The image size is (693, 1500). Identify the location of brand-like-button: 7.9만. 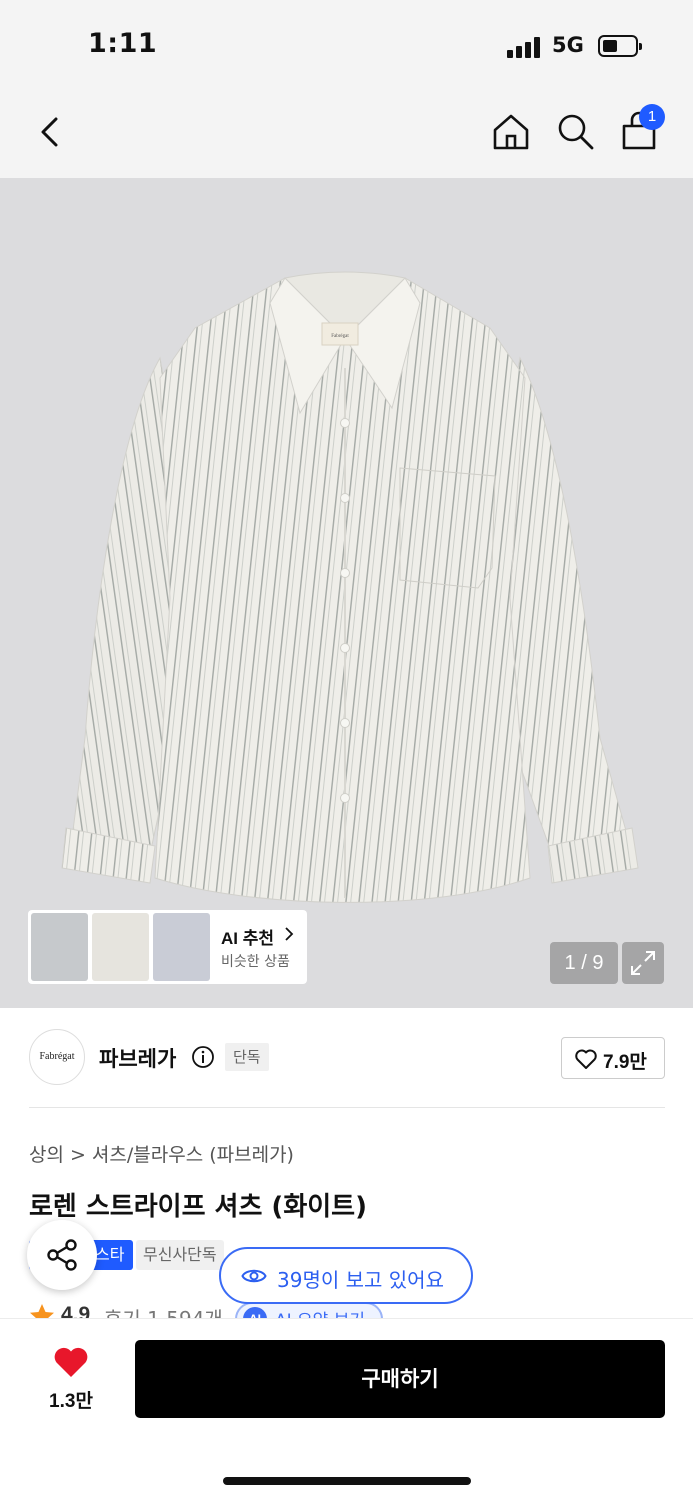
(613, 1058).